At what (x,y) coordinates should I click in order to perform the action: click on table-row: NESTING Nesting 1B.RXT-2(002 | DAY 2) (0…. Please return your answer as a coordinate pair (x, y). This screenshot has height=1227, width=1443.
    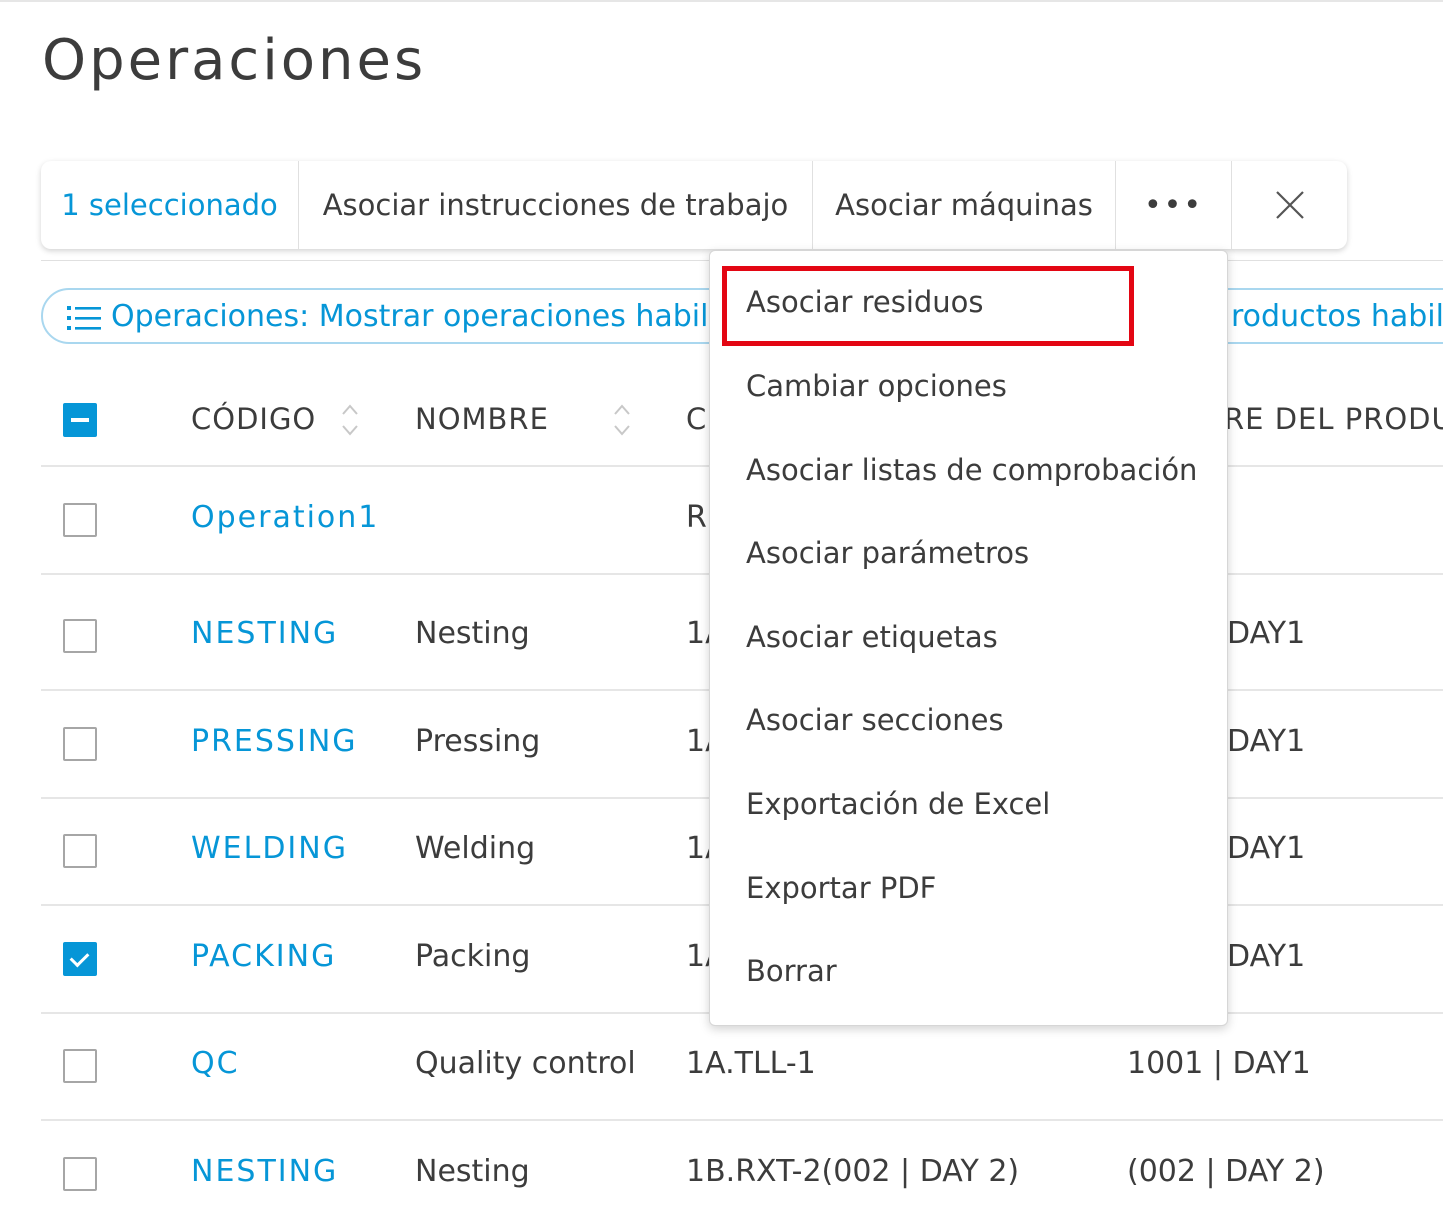
    Looking at the image, I should click on (742, 1173).